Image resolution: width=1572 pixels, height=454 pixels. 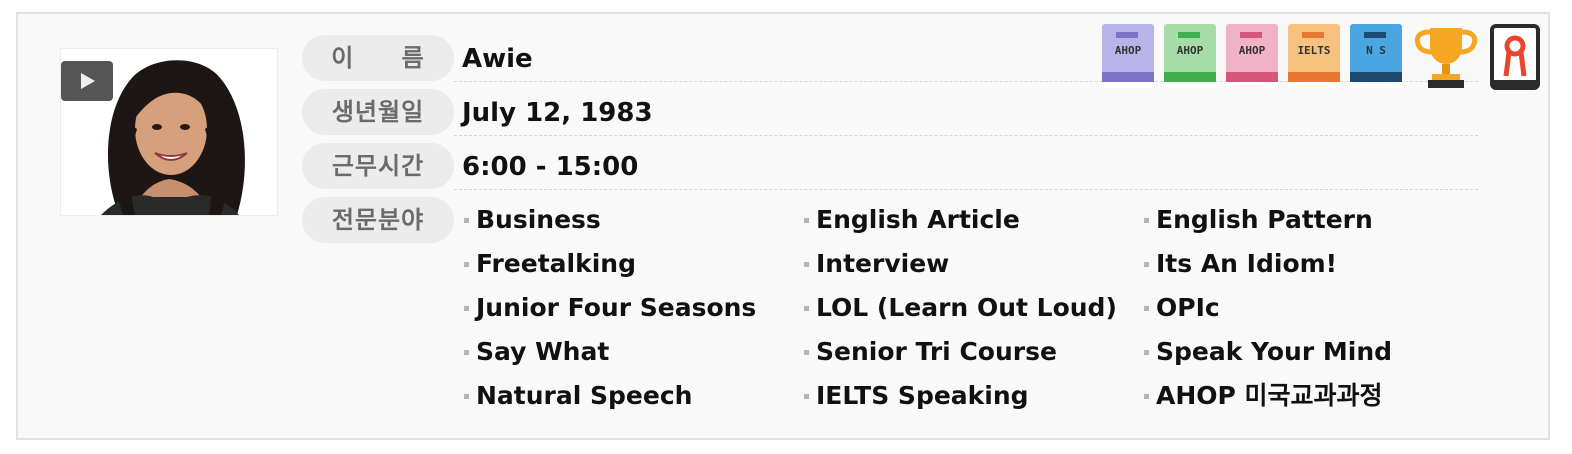 I want to click on birthdate-value: July 12, 1983, so click(x=557, y=113).